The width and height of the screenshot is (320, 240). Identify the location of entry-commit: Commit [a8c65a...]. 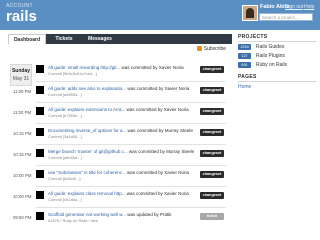
(65, 157).